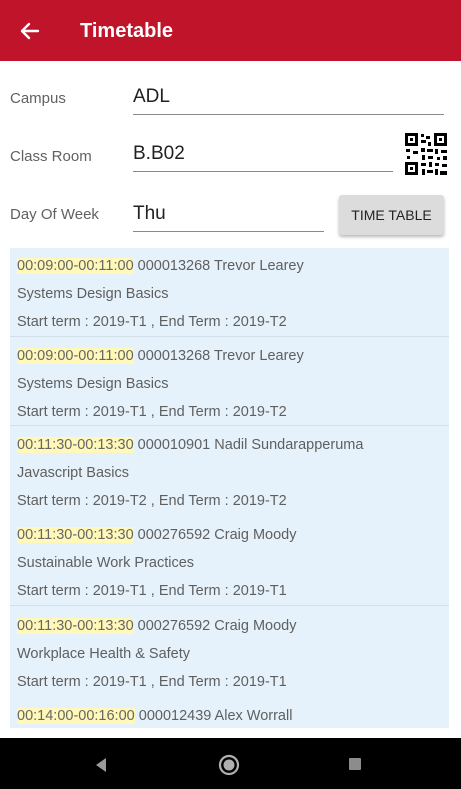  Describe the element at coordinates (229, 765) in the screenshot. I see `circle-home-icon` at that location.